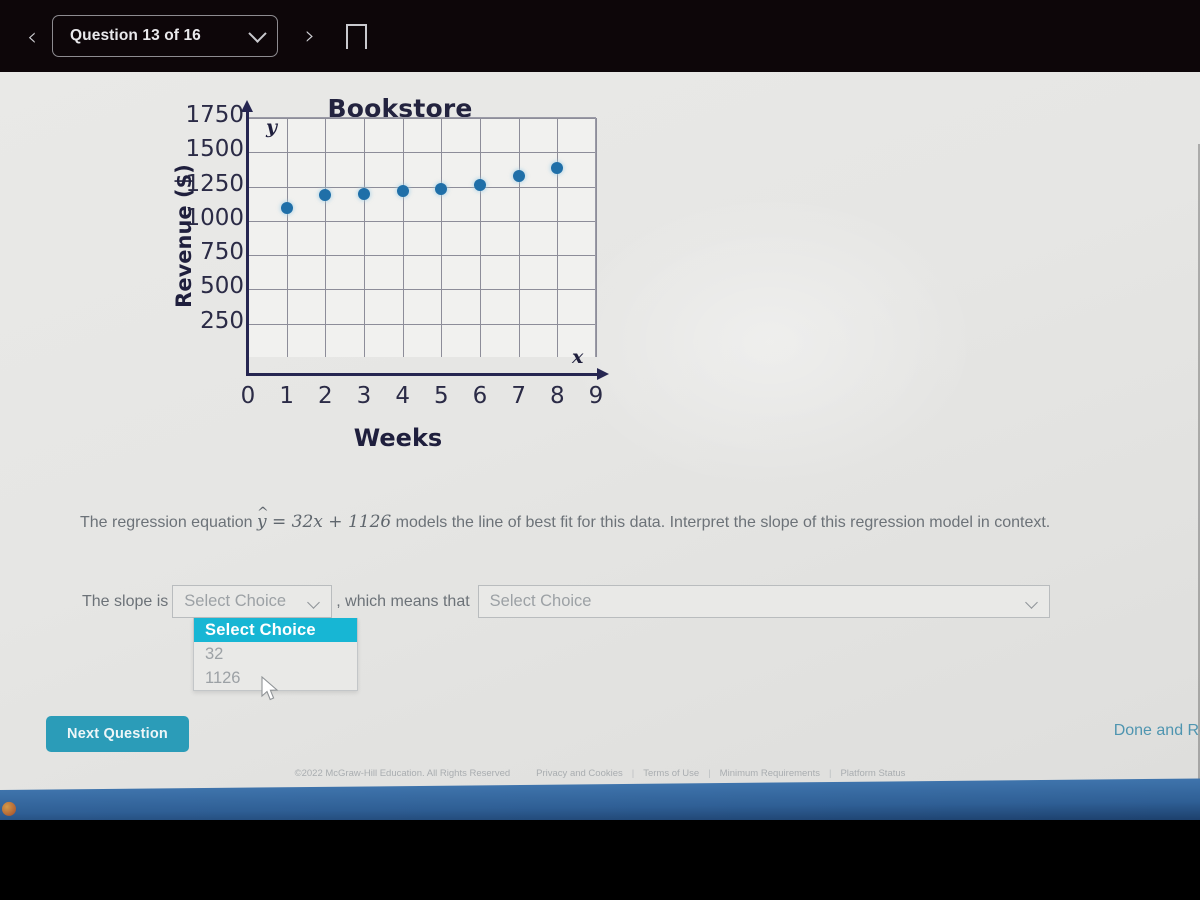 The width and height of the screenshot is (1200, 900). I want to click on slope-select: Select Choice, so click(252, 601).